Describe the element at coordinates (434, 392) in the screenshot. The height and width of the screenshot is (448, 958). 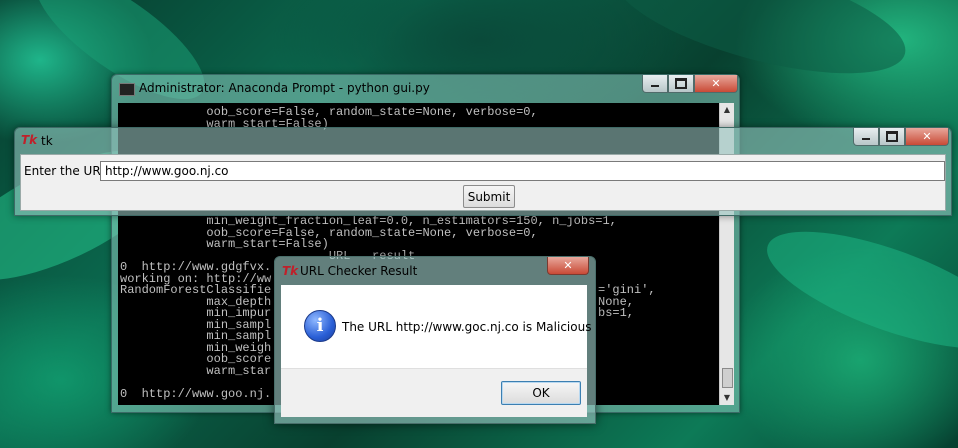
I see `dialog-footer: OK` at that location.